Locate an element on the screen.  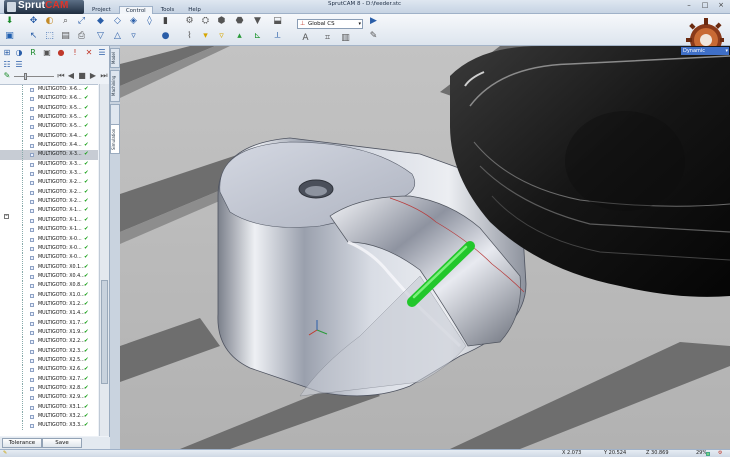
tab-model: Model is located at coordinates (115, 58).